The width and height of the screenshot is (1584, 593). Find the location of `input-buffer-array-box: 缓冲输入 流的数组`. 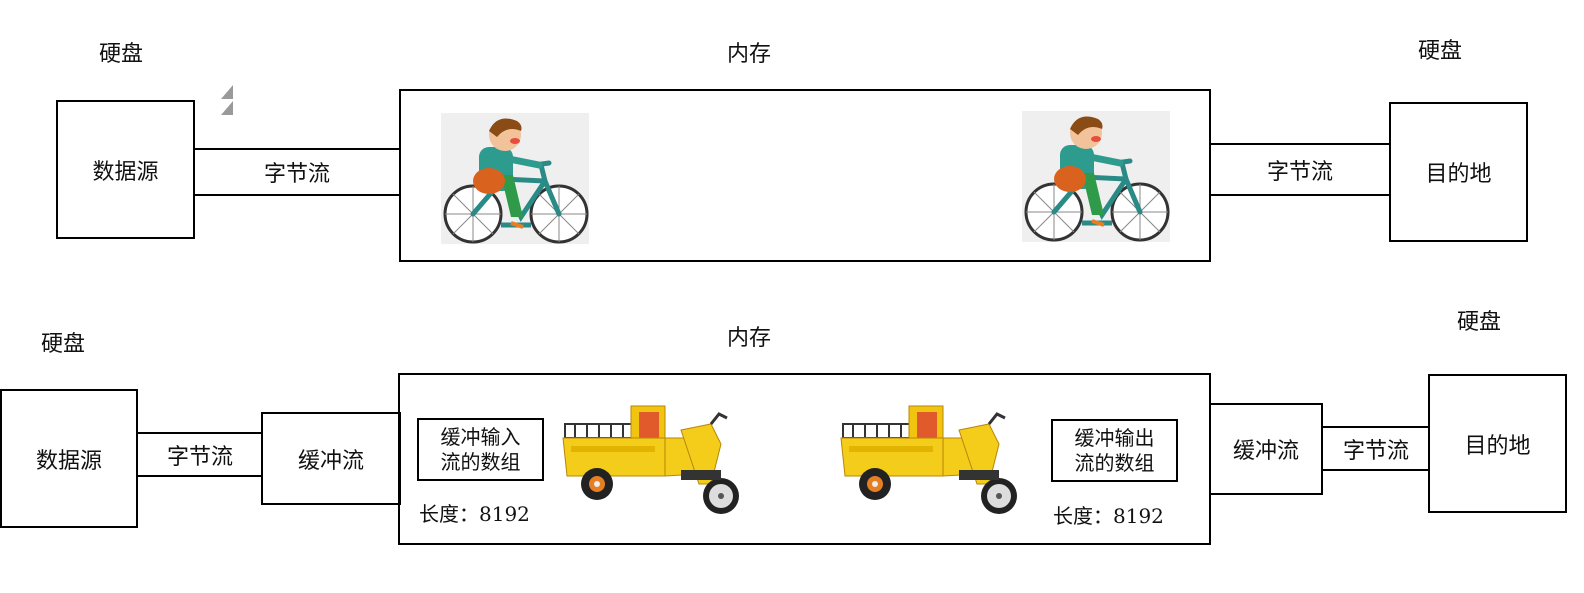

input-buffer-array-box: 缓冲输入 流的数组 is located at coordinates (480, 449).